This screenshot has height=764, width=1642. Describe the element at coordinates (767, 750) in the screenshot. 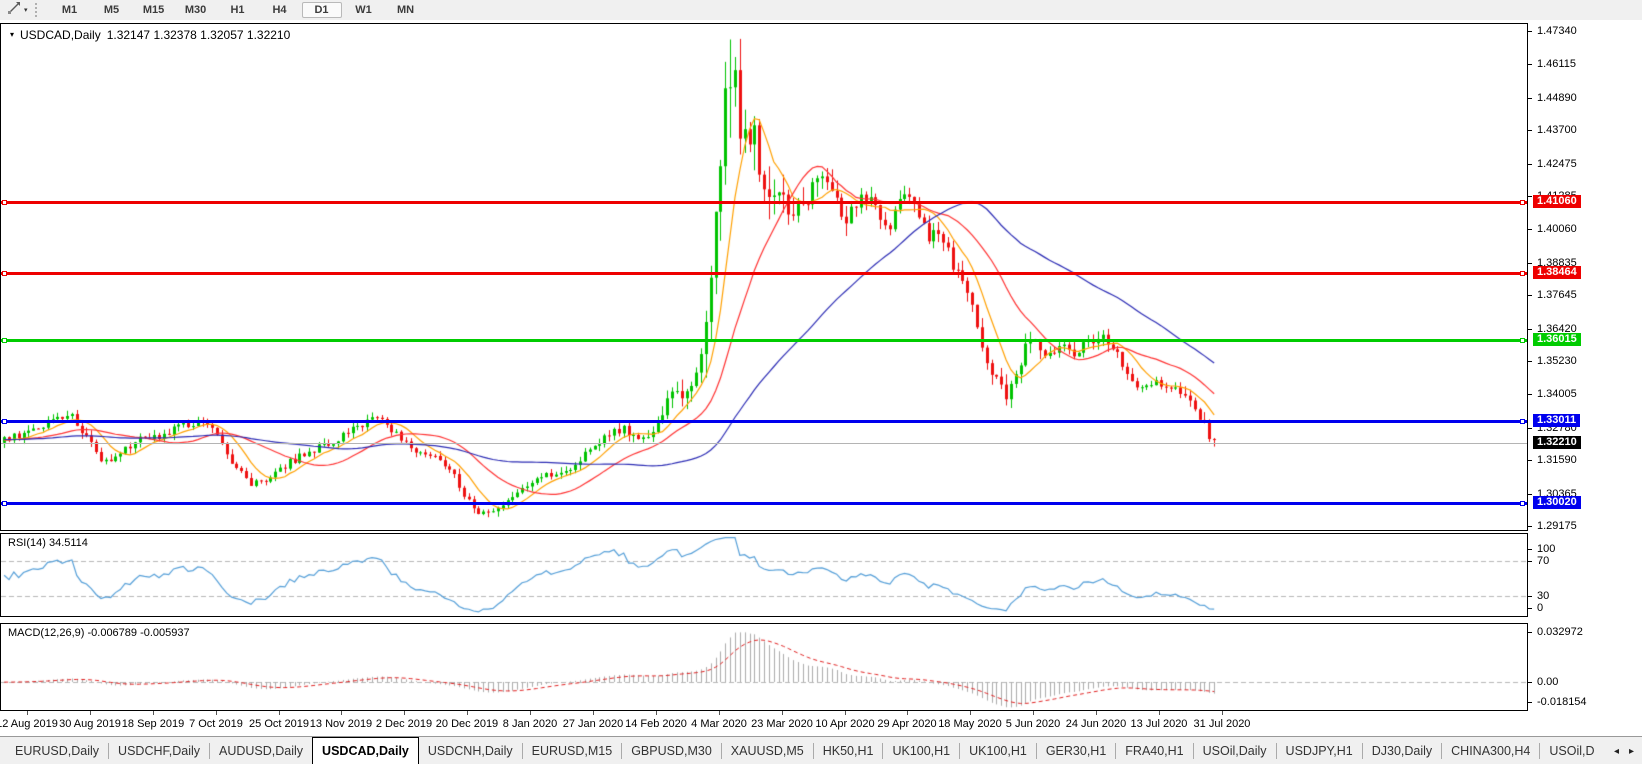

I see `chart-tab-xauusd-m5: XAUUSD,M5` at that location.